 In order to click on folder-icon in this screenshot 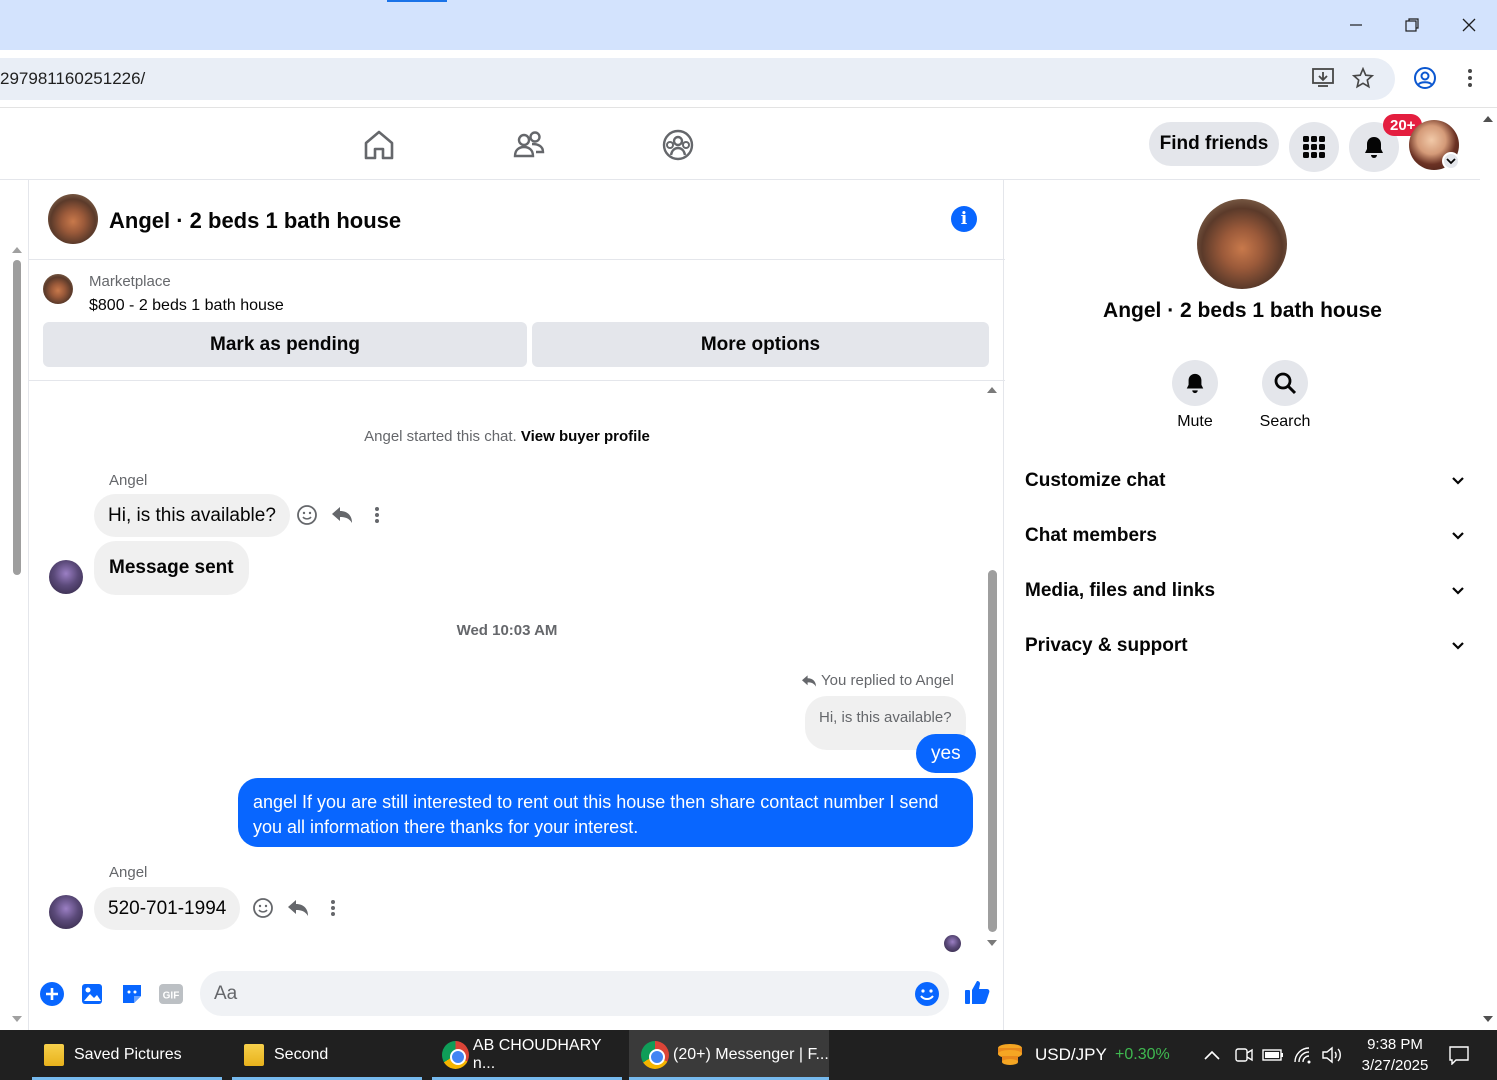, I will do `click(54, 1055)`.